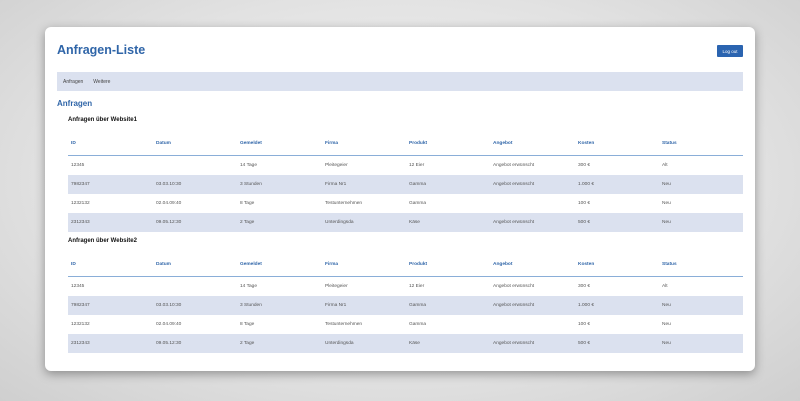 The height and width of the screenshot is (401, 800). I want to click on logout-button: Log out, so click(730, 51).